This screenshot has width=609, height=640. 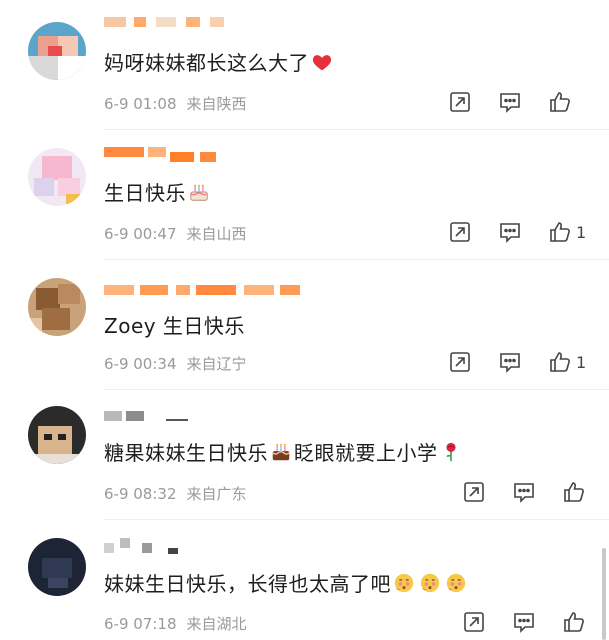 What do you see at coordinates (322, 63) in the screenshot?
I see `heart-icon` at bounding box center [322, 63].